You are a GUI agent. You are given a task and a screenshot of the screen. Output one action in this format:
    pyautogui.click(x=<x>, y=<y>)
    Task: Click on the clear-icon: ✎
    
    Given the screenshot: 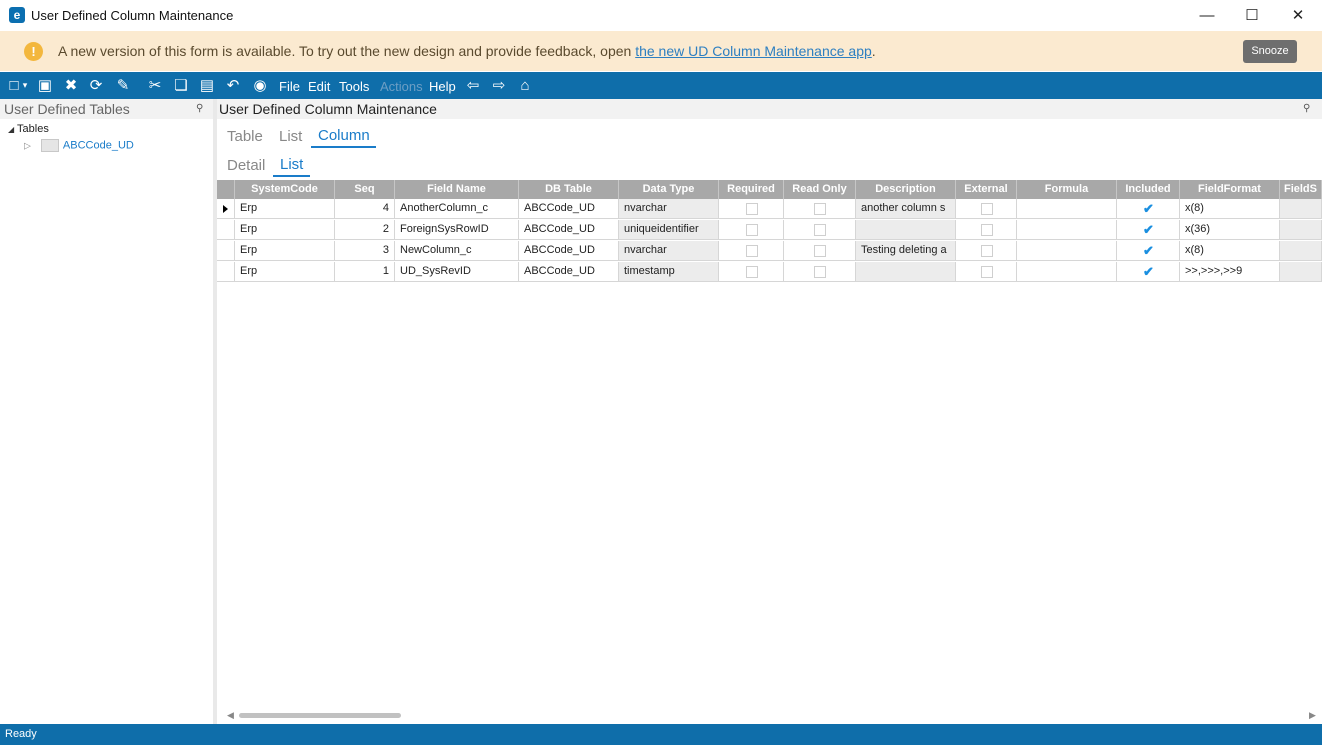 What is the action you would take?
    pyautogui.click(x=123, y=85)
    